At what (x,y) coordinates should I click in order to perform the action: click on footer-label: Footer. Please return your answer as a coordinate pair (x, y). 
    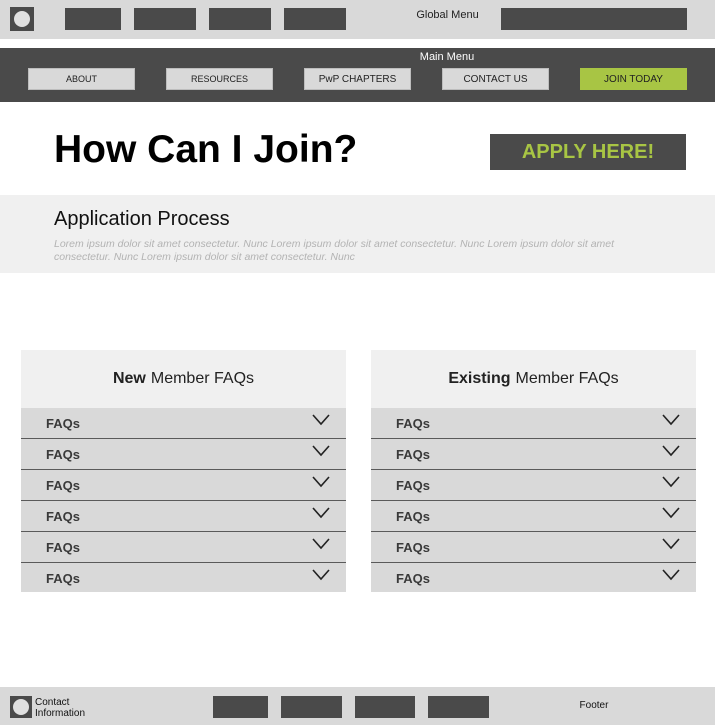
    Looking at the image, I should click on (594, 705).